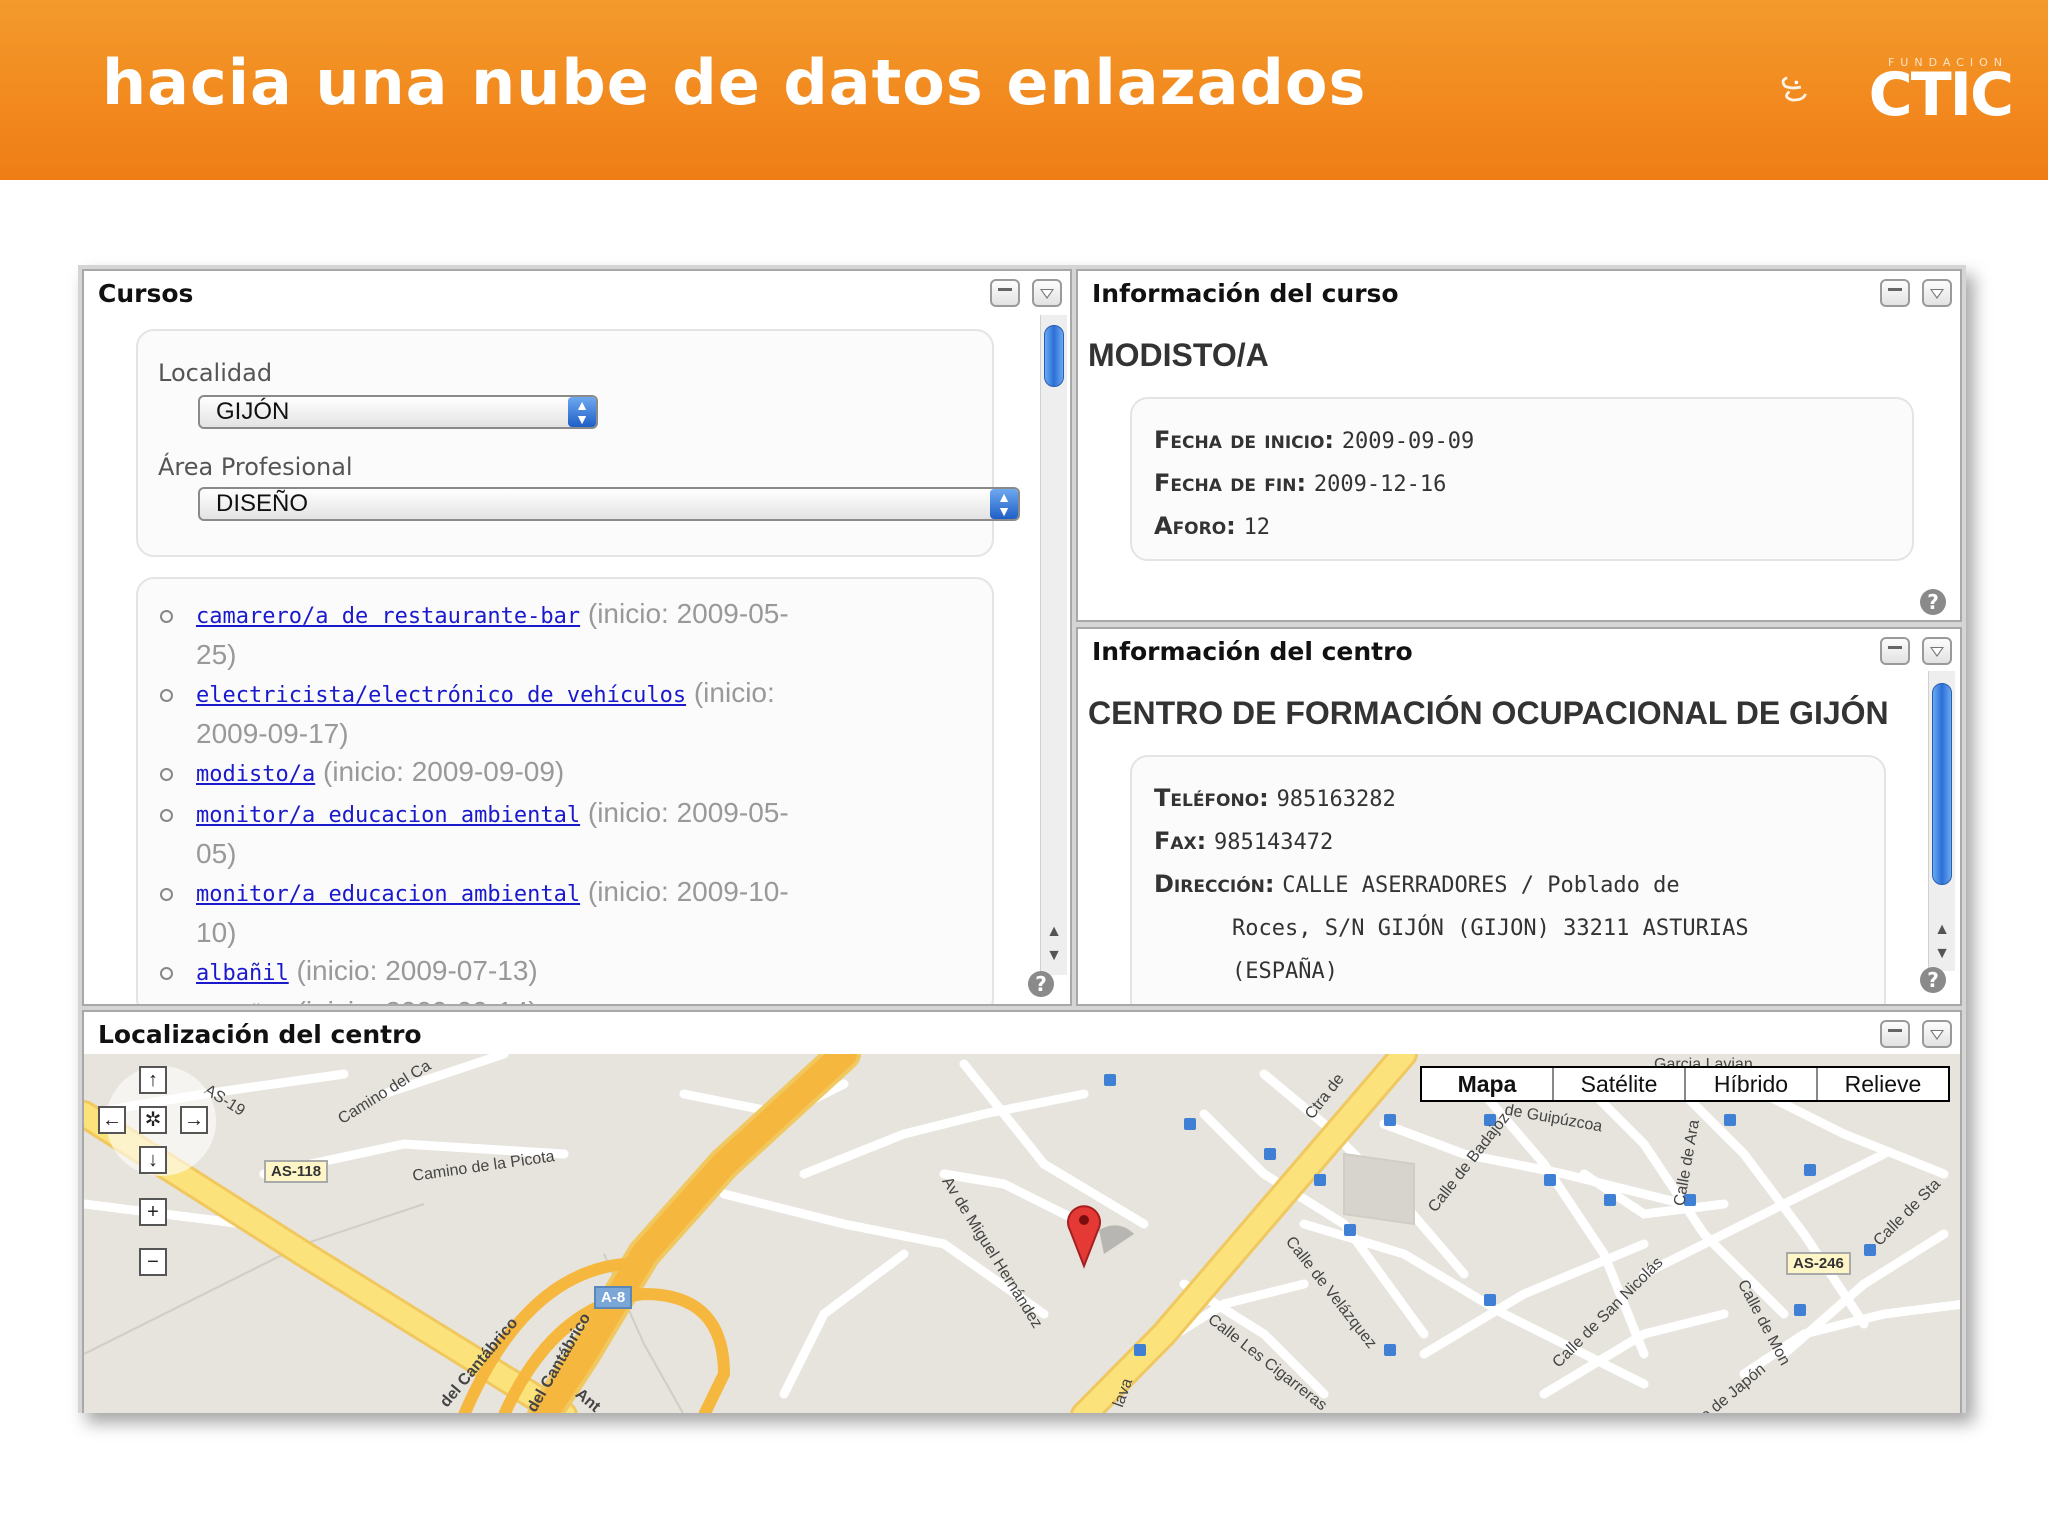  I want to click on fecha-fin-row: Fecha de fin: 2009-12-16, so click(1522, 483).